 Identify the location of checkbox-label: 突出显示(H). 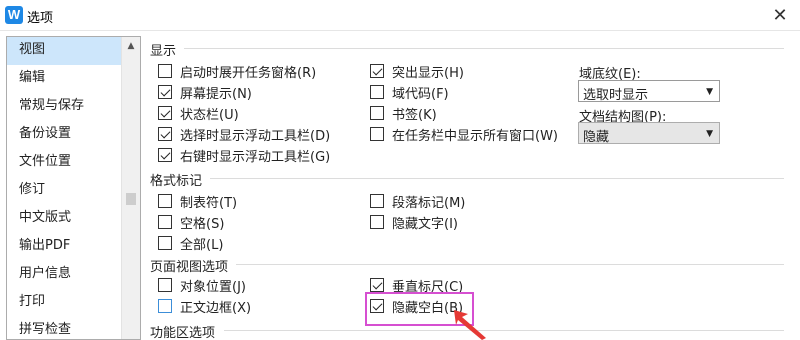
(428, 73).